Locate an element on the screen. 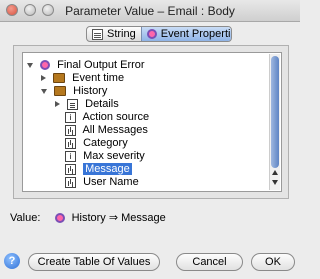 The width and height of the screenshot is (320, 279). ok-button: OK is located at coordinates (273, 262).